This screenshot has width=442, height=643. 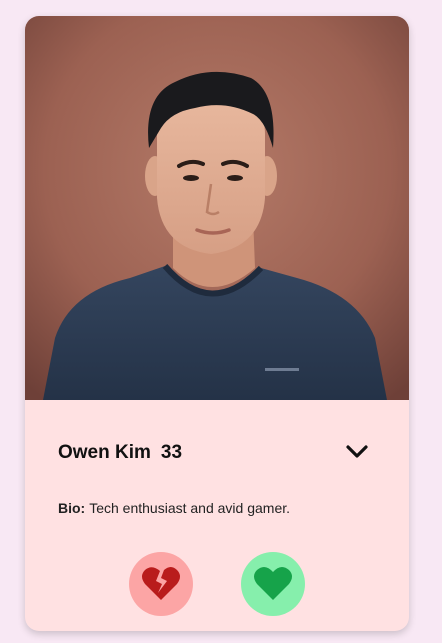 I want to click on broken-heart-icon, so click(x=161, y=583).